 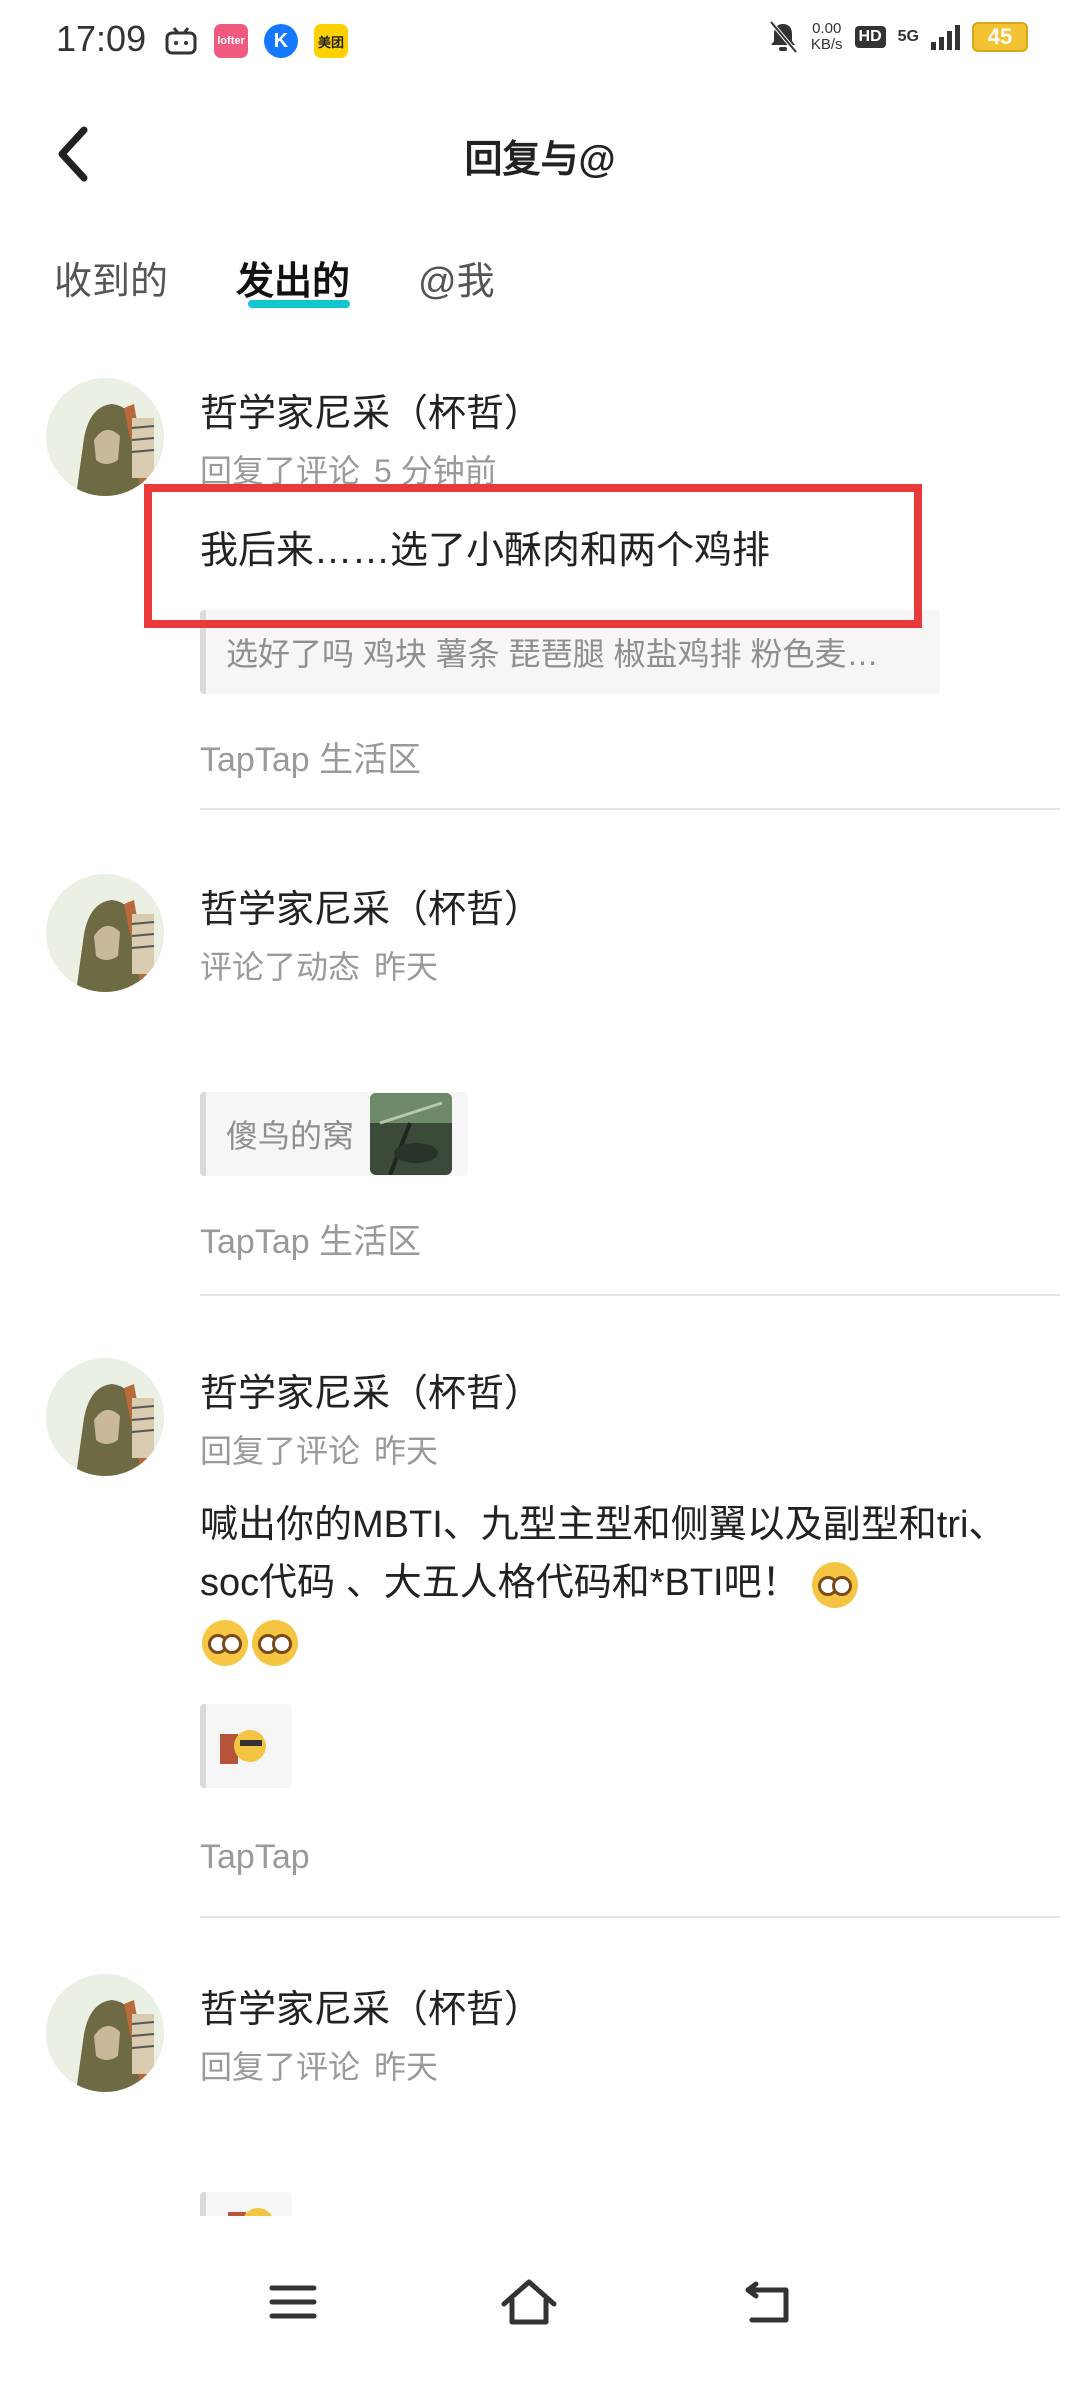 What do you see at coordinates (870, 37) in the screenshot?
I see `hd-badge: HD` at bounding box center [870, 37].